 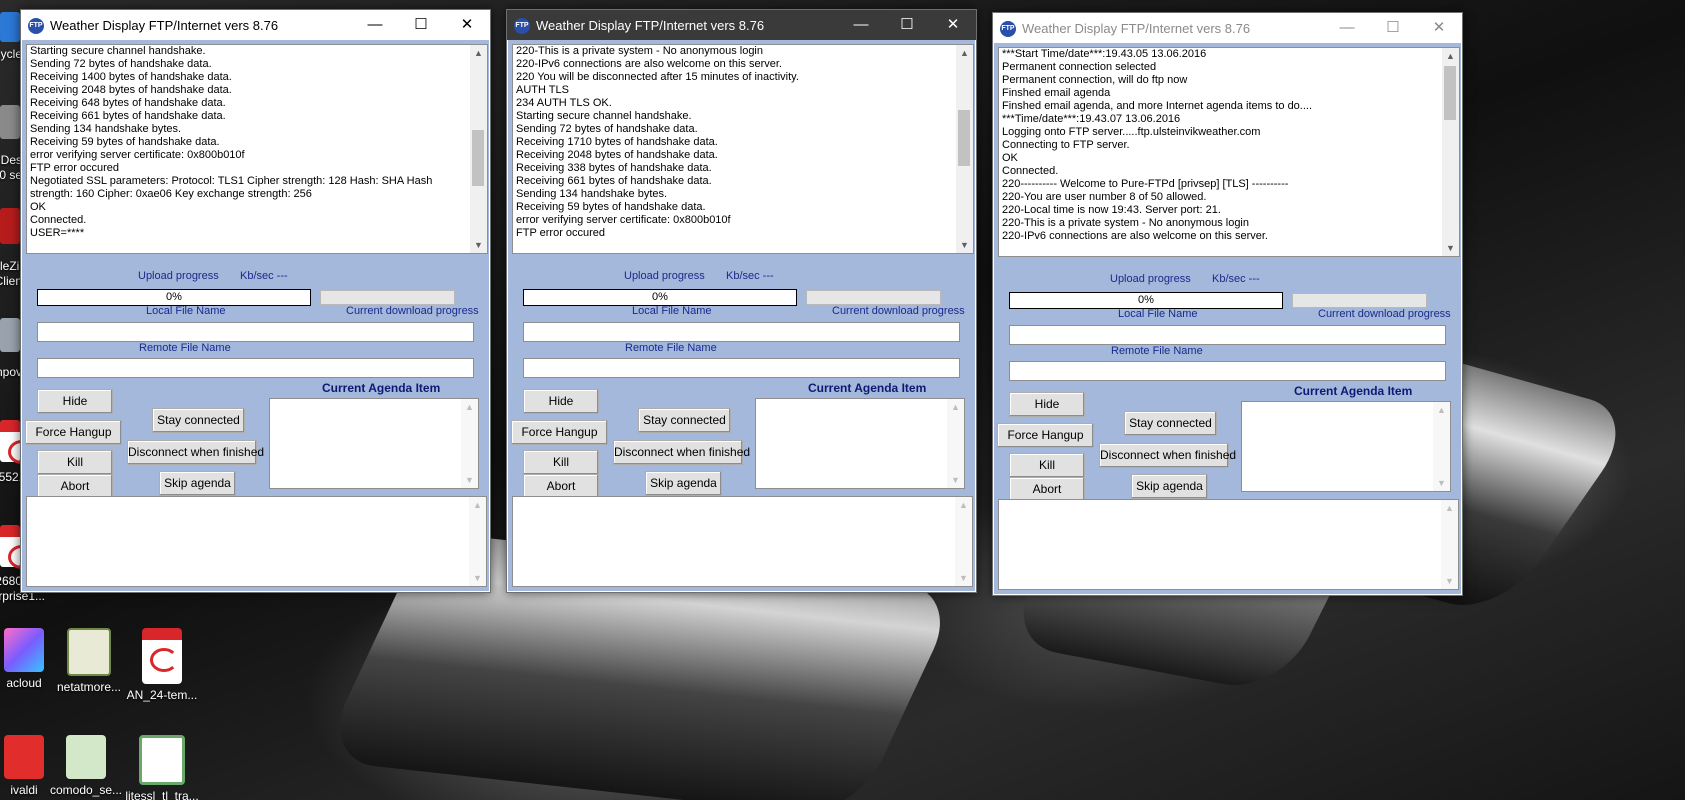 I want to click on log-line: Receiving 1710 bytes of handshake data., so click(x=617, y=142).